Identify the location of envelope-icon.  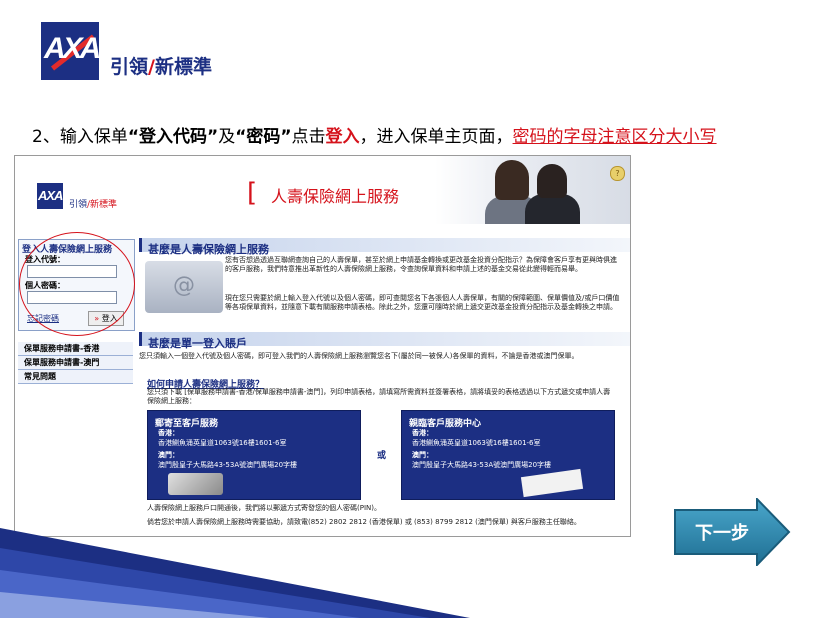
(552, 483).